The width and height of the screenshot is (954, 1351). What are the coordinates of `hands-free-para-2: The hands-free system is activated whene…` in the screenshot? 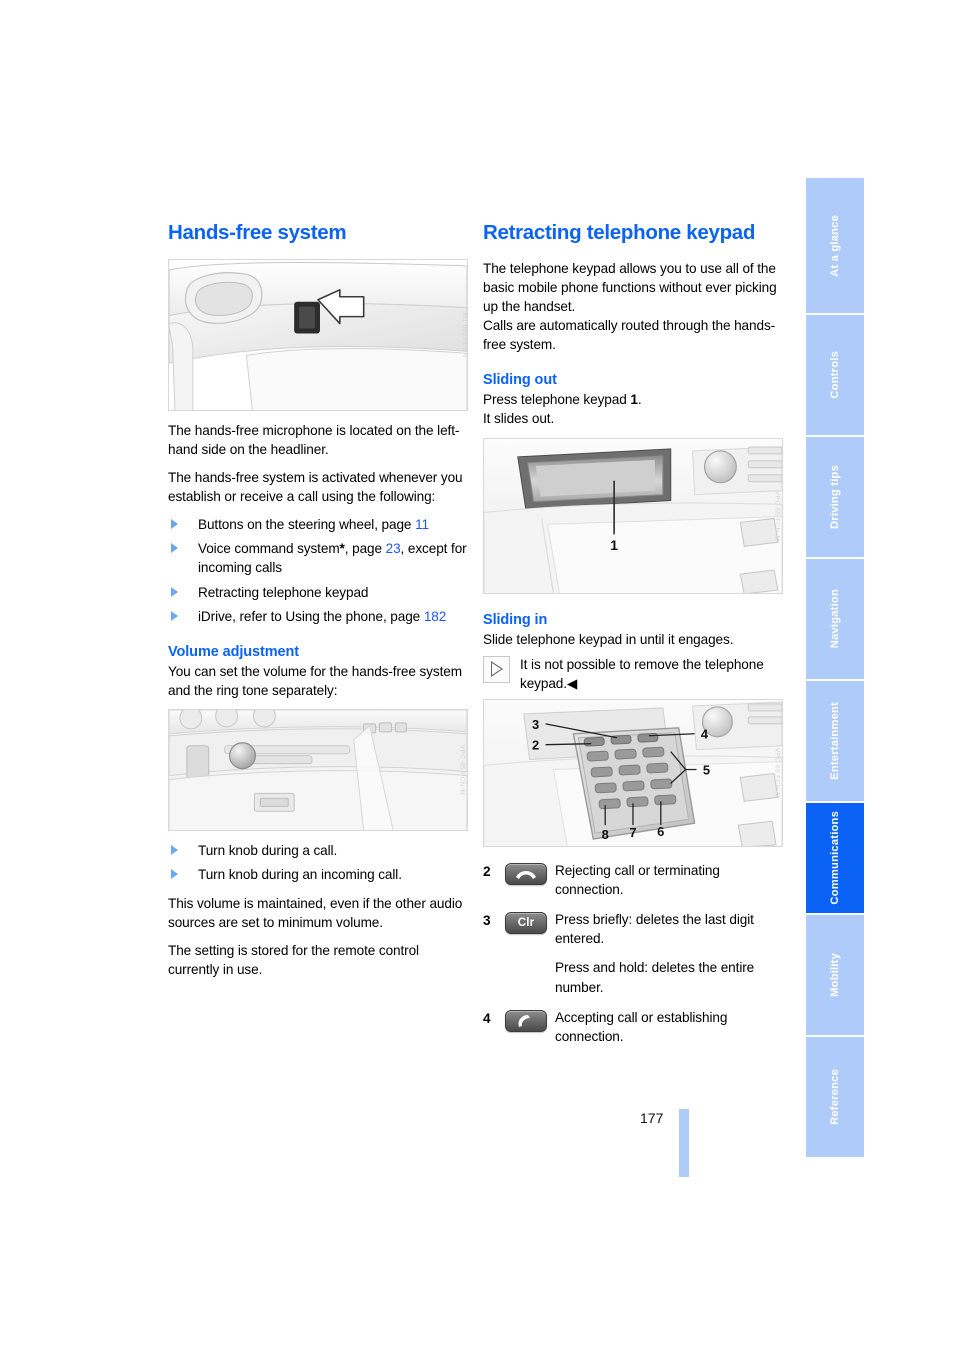 It's located at (315, 487).